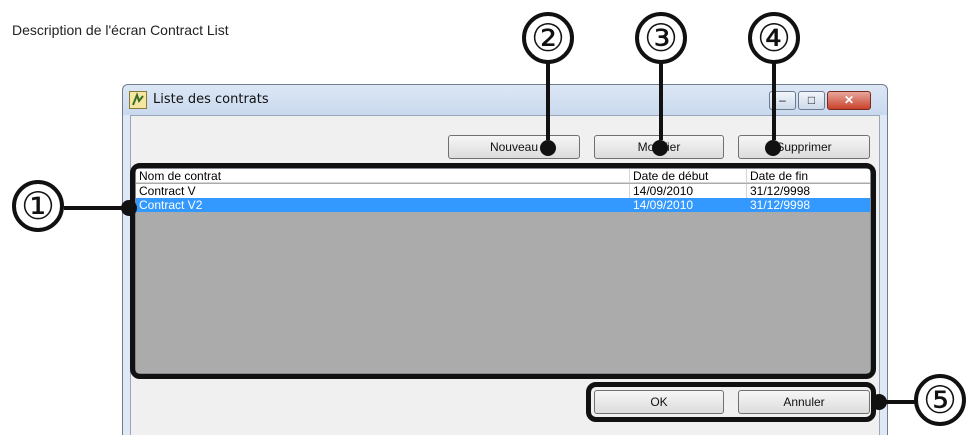  I want to click on maximize-button: □, so click(811, 100).